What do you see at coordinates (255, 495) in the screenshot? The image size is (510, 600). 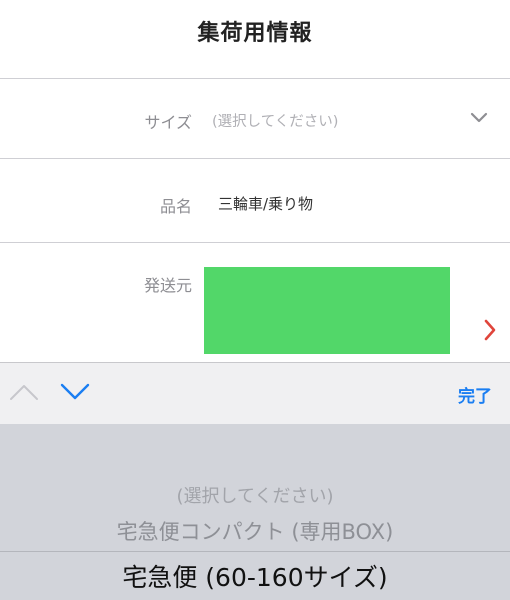 I see `picker-option: (選択してください)` at bounding box center [255, 495].